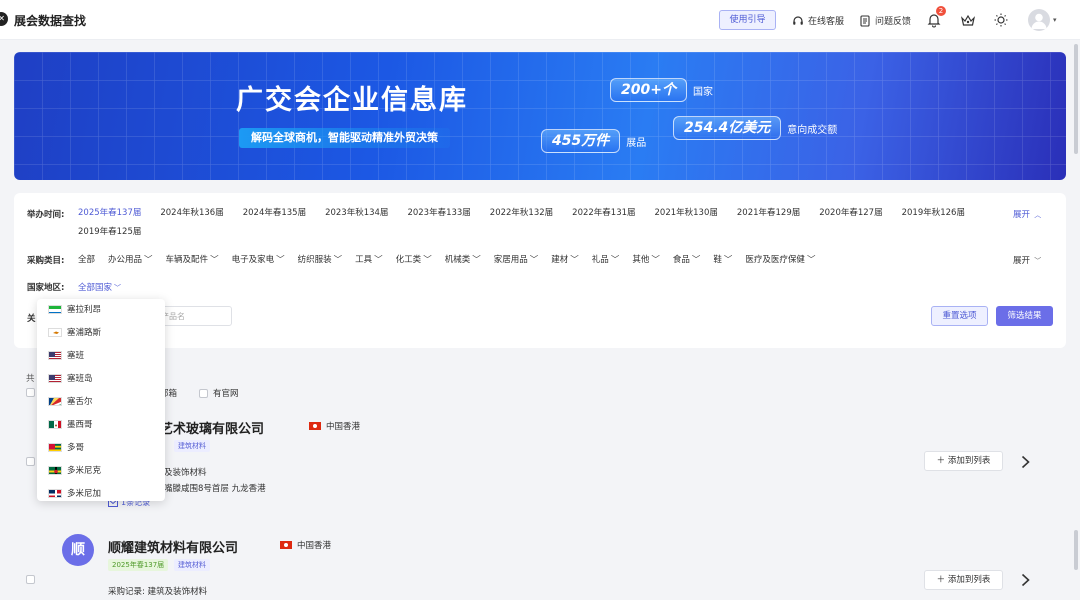 The width and height of the screenshot is (1080, 600). Describe the element at coordinates (1037, 215) in the screenshot. I see `chevron-up-icon: ︿` at that location.